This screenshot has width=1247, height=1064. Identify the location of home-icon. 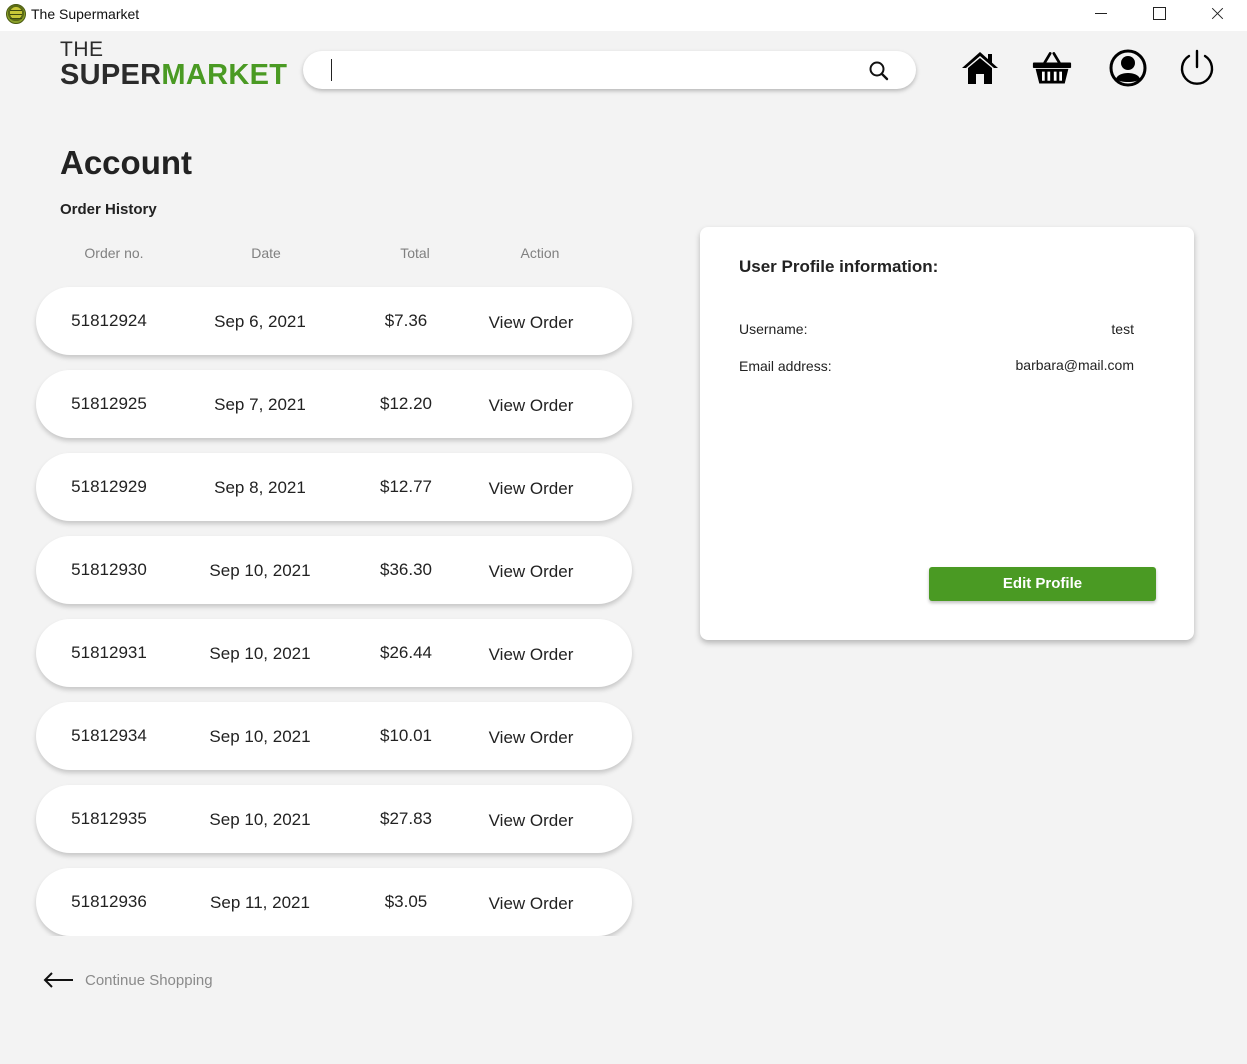
(980, 68).